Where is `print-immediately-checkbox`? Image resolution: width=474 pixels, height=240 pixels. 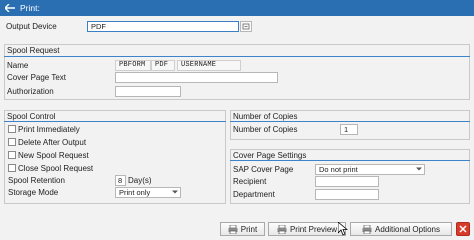 print-immediately-checkbox is located at coordinates (12, 129).